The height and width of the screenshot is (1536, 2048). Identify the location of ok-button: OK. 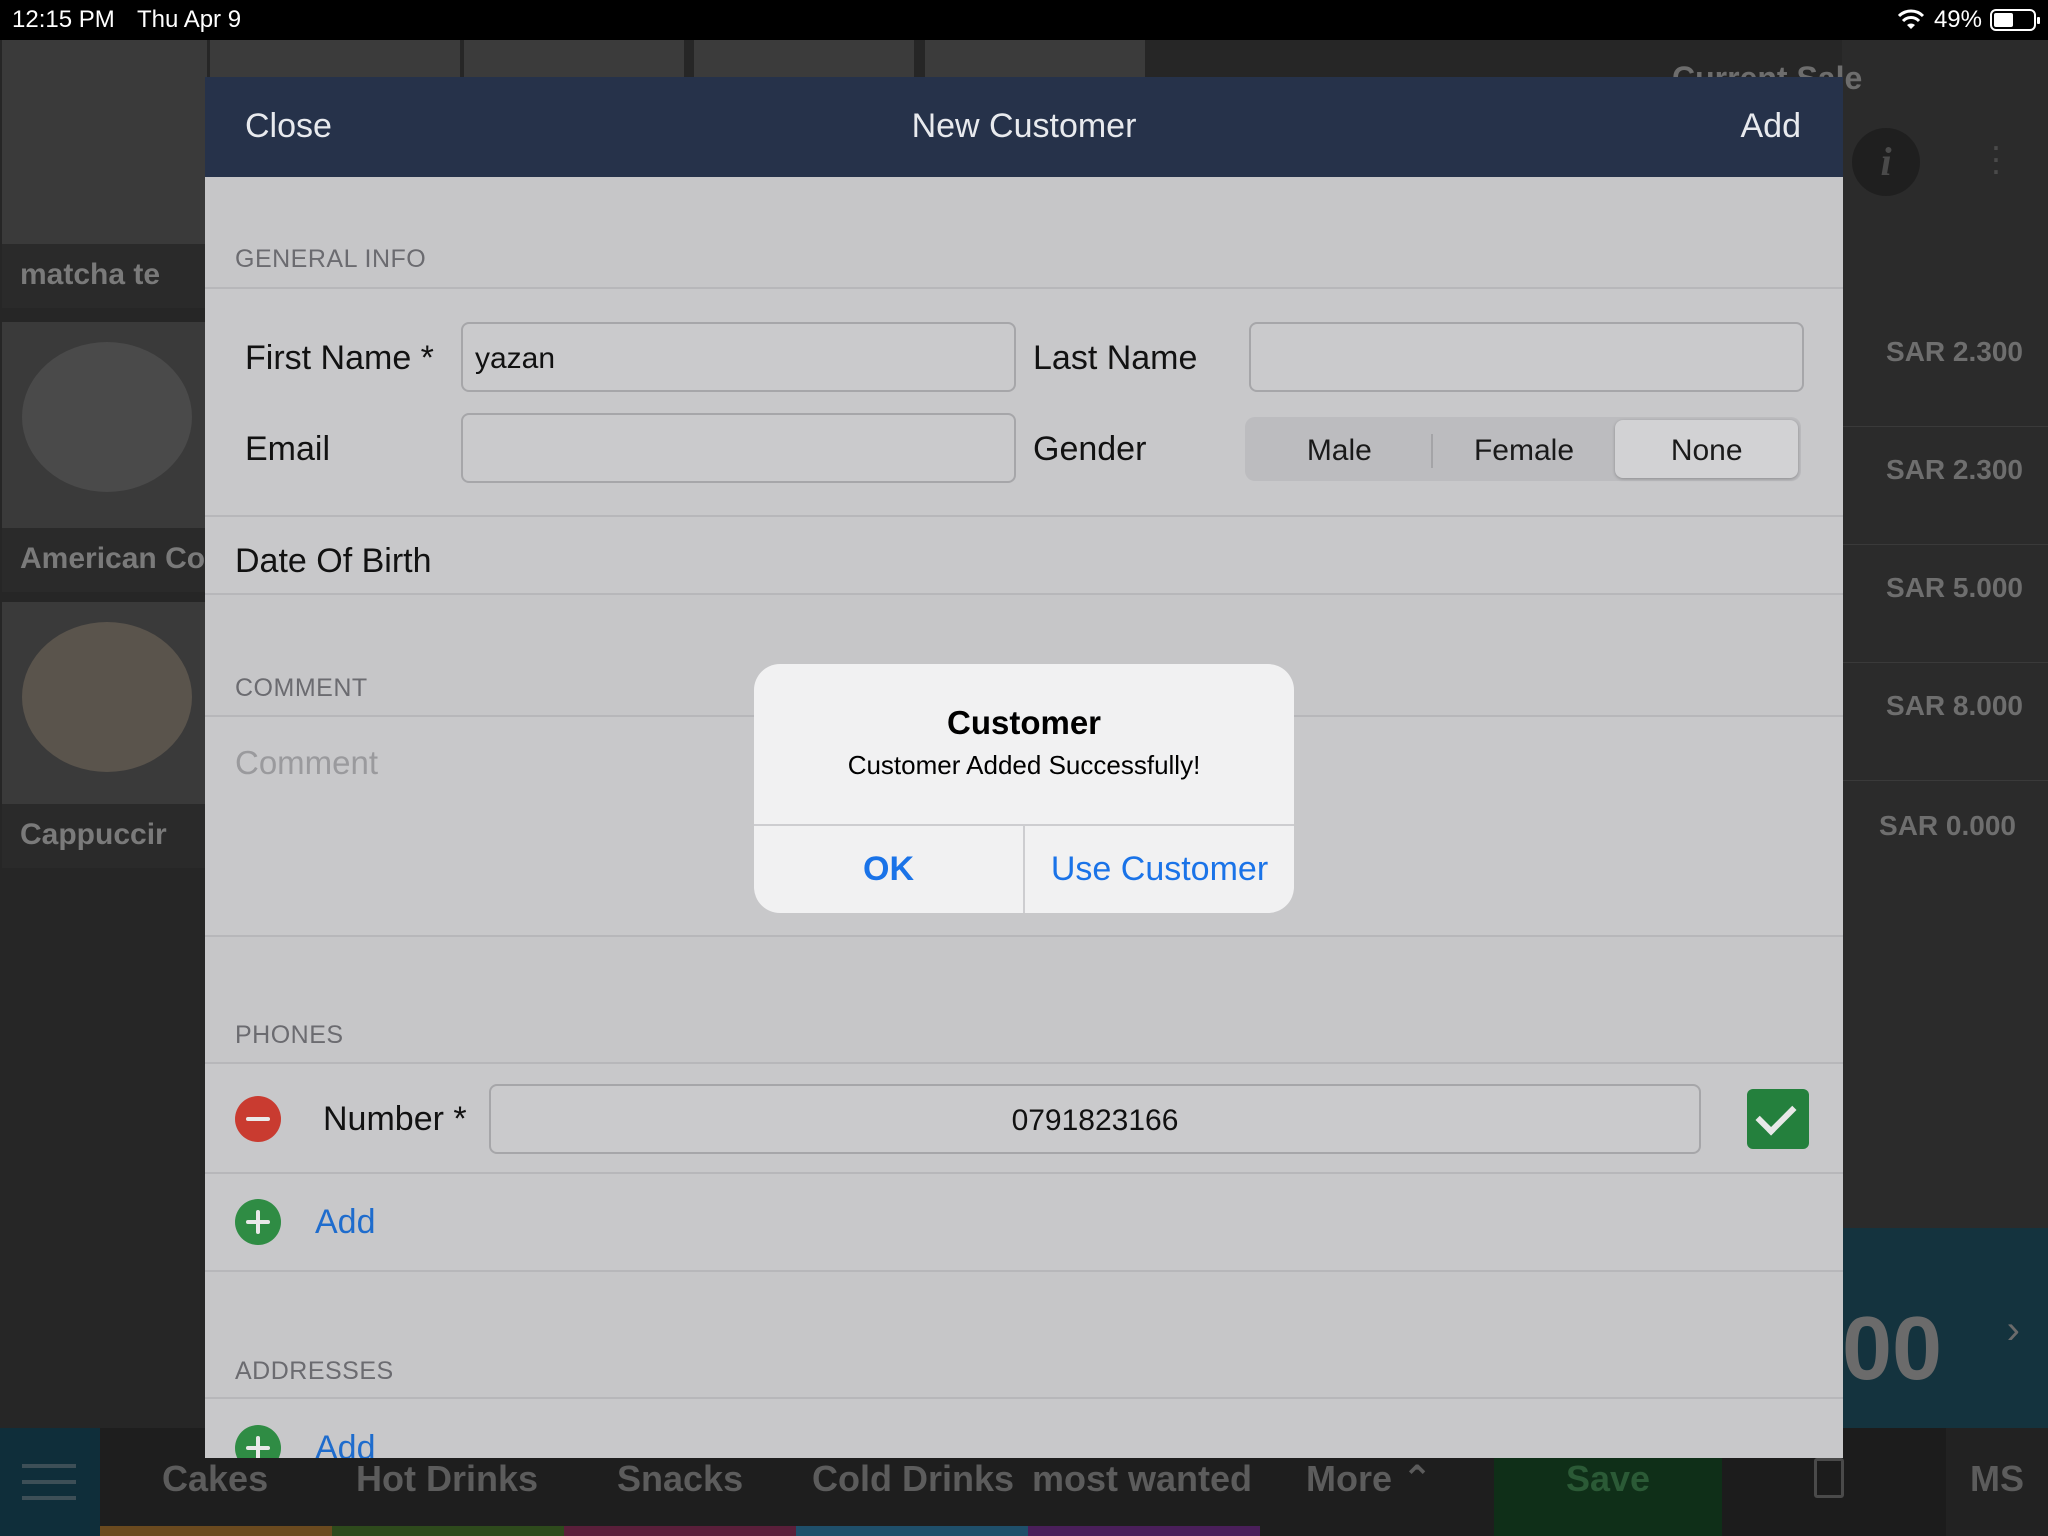
(888, 869).